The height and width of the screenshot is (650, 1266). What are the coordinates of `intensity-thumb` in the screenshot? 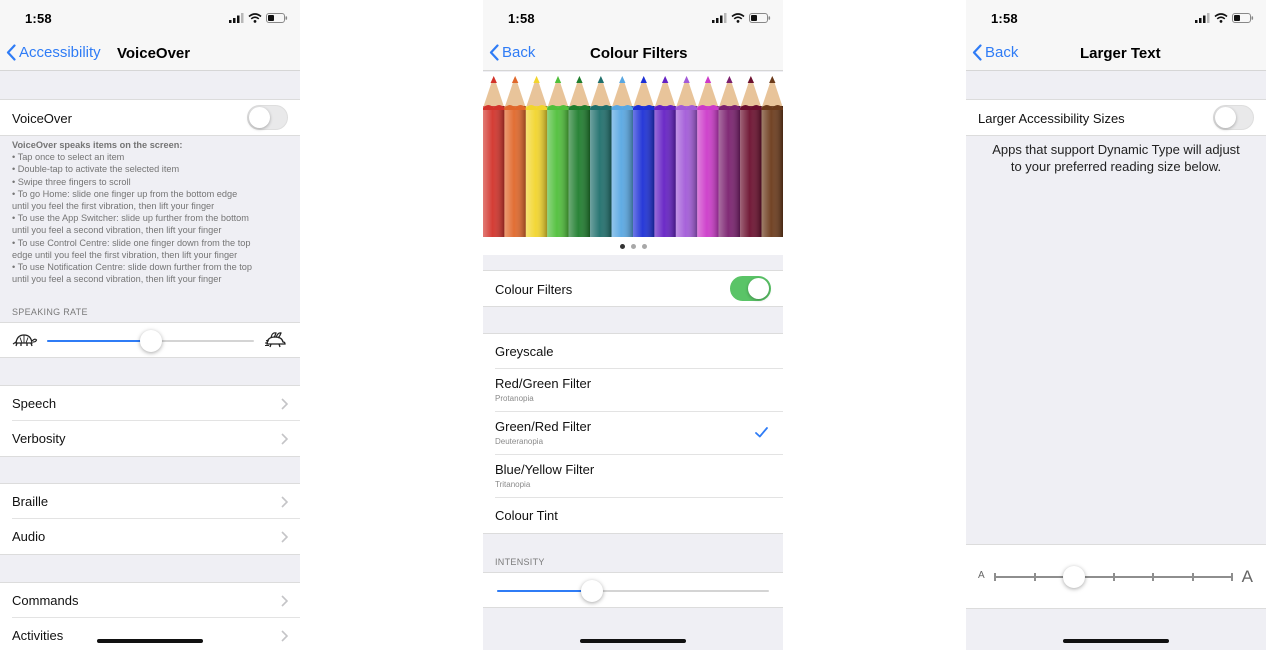 It's located at (592, 591).